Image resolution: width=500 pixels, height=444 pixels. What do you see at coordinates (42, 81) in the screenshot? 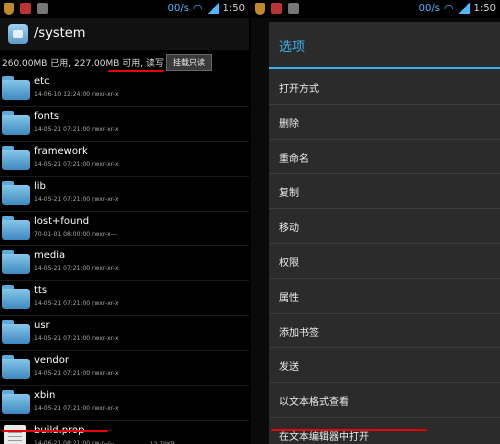
I see `file-name: etc` at bounding box center [42, 81].